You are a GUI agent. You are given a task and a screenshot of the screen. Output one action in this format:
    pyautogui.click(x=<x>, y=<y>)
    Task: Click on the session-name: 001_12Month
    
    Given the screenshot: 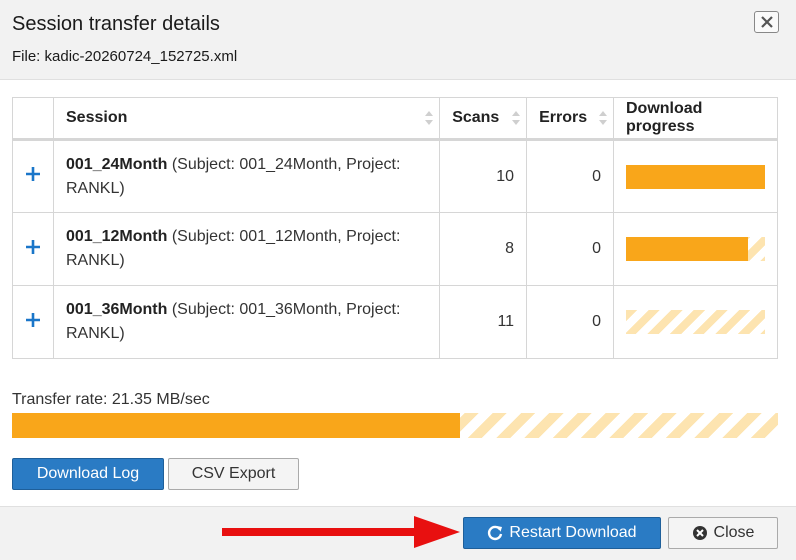 What is the action you would take?
    pyautogui.click(x=117, y=236)
    